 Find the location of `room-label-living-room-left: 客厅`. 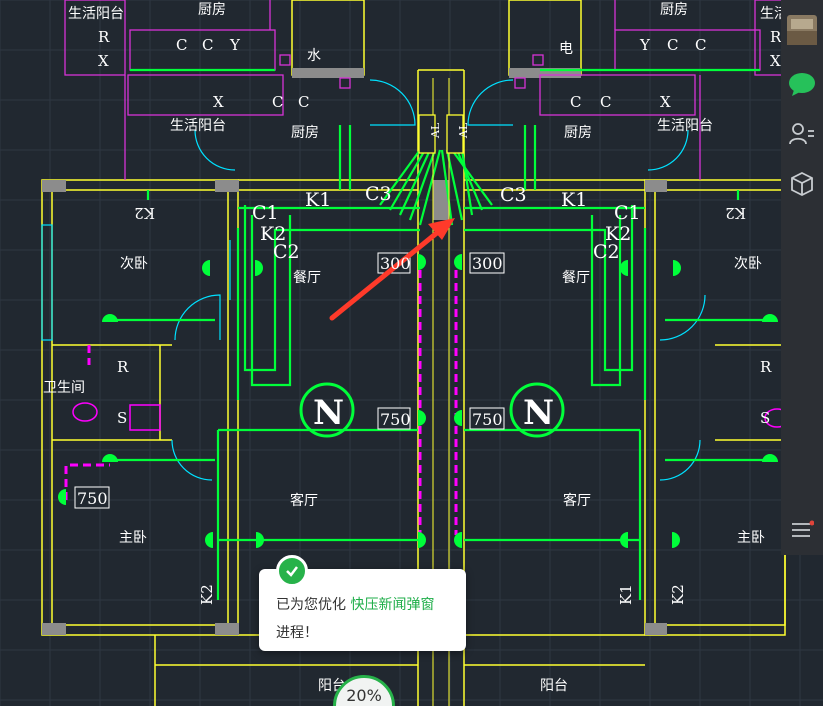

room-label-living-room-left: 客厅 is located at coordinates (304, 500).